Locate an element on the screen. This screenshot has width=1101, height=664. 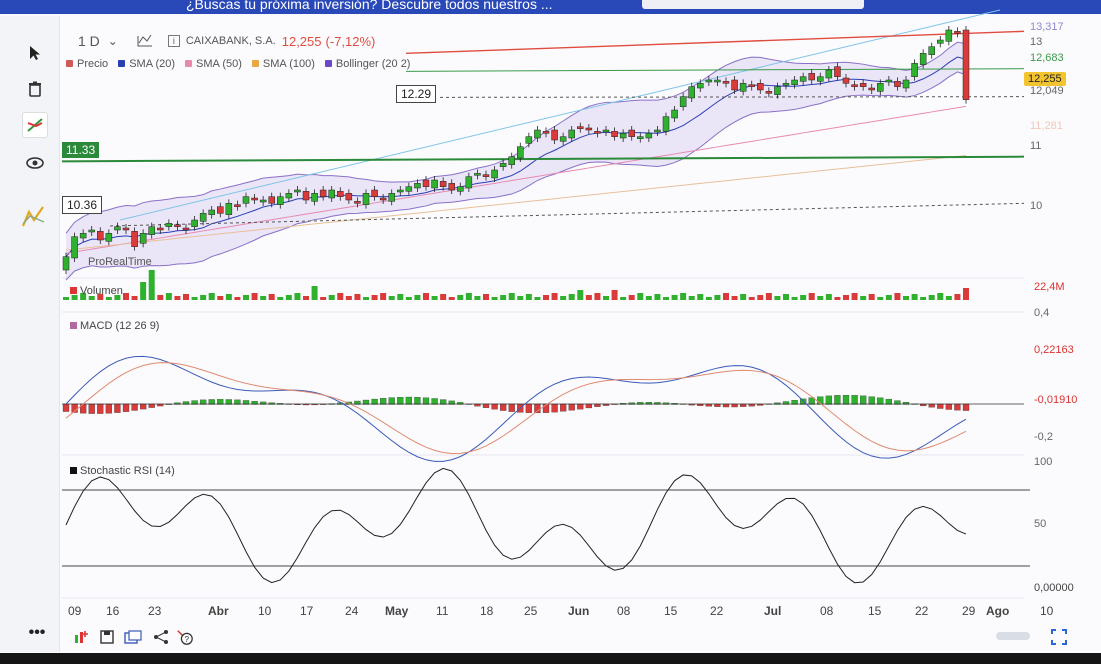
layout-icon is located at coordinates (133, 637).